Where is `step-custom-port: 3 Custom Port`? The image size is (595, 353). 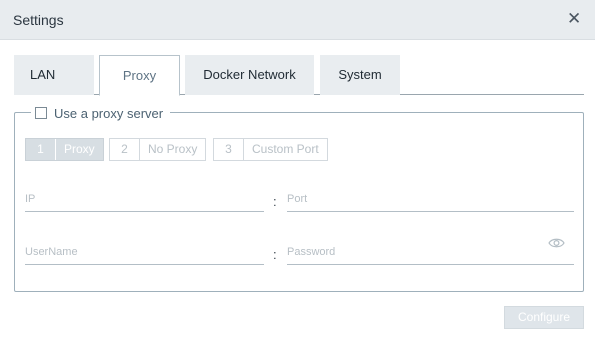 step-custom-port: 3 Custom Port is located at coordinates (270, 149).